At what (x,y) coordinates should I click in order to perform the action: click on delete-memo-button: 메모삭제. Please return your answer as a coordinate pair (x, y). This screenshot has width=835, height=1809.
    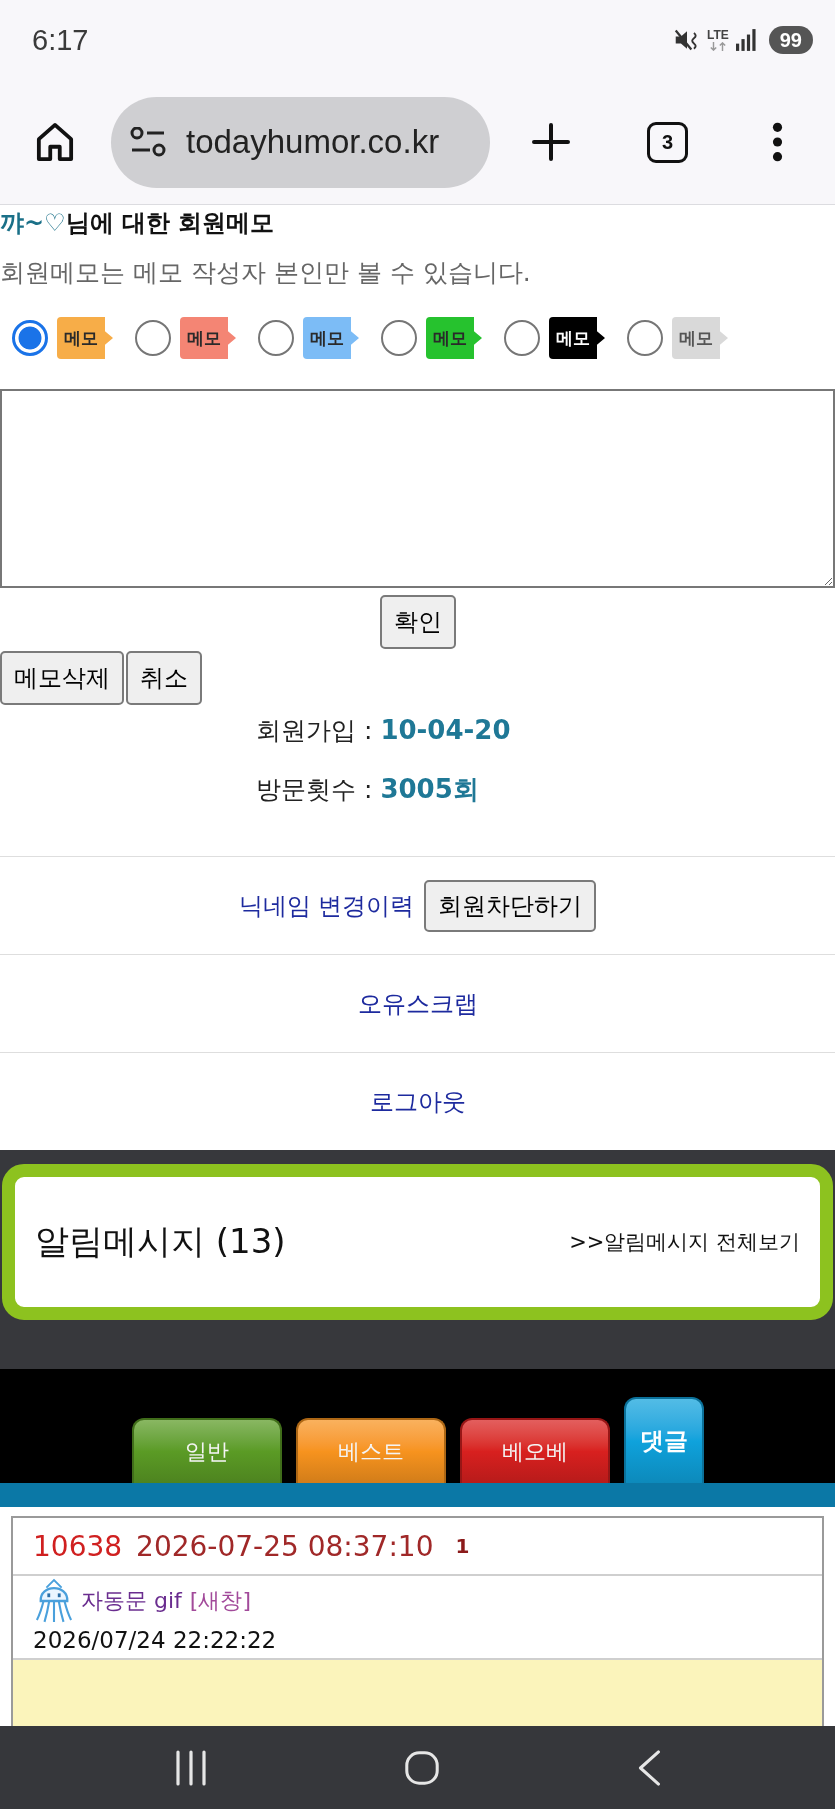
    Looking at the image, I should click on (62, 678).